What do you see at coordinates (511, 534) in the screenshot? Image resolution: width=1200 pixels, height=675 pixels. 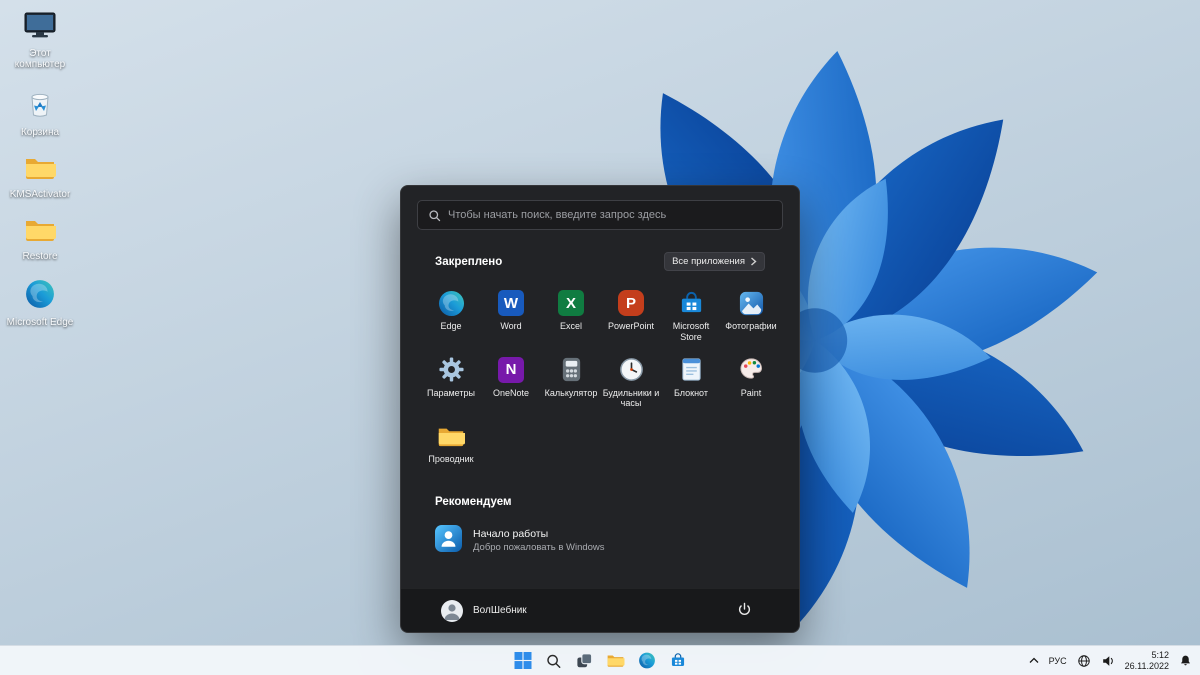 I see `recommended-title: Начало работы` at bounding box center [511, 534].